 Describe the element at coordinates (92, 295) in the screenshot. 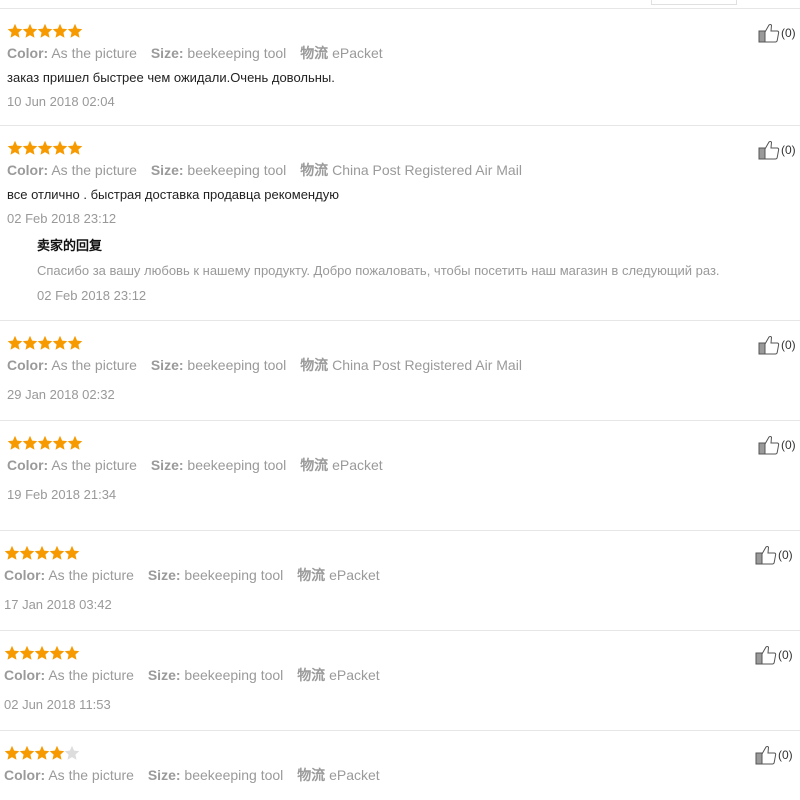

I see `seller-reply-date: 02 Feb 2018 23:12` at that location.